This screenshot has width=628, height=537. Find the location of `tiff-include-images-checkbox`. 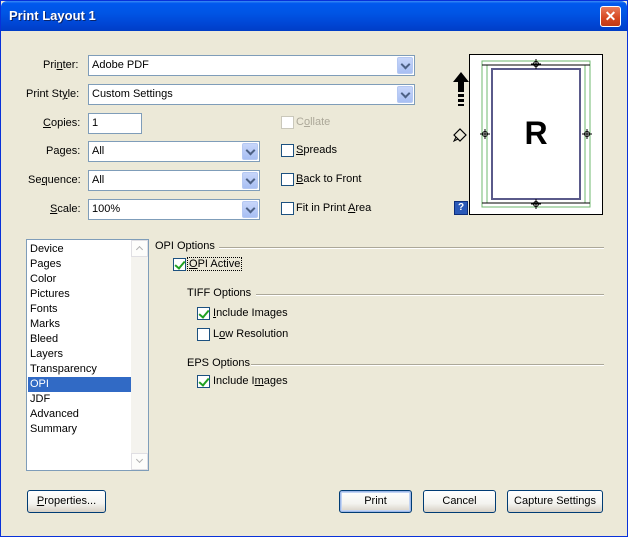

tiff-include-images-checkbox is located at coordinates (203, 313).